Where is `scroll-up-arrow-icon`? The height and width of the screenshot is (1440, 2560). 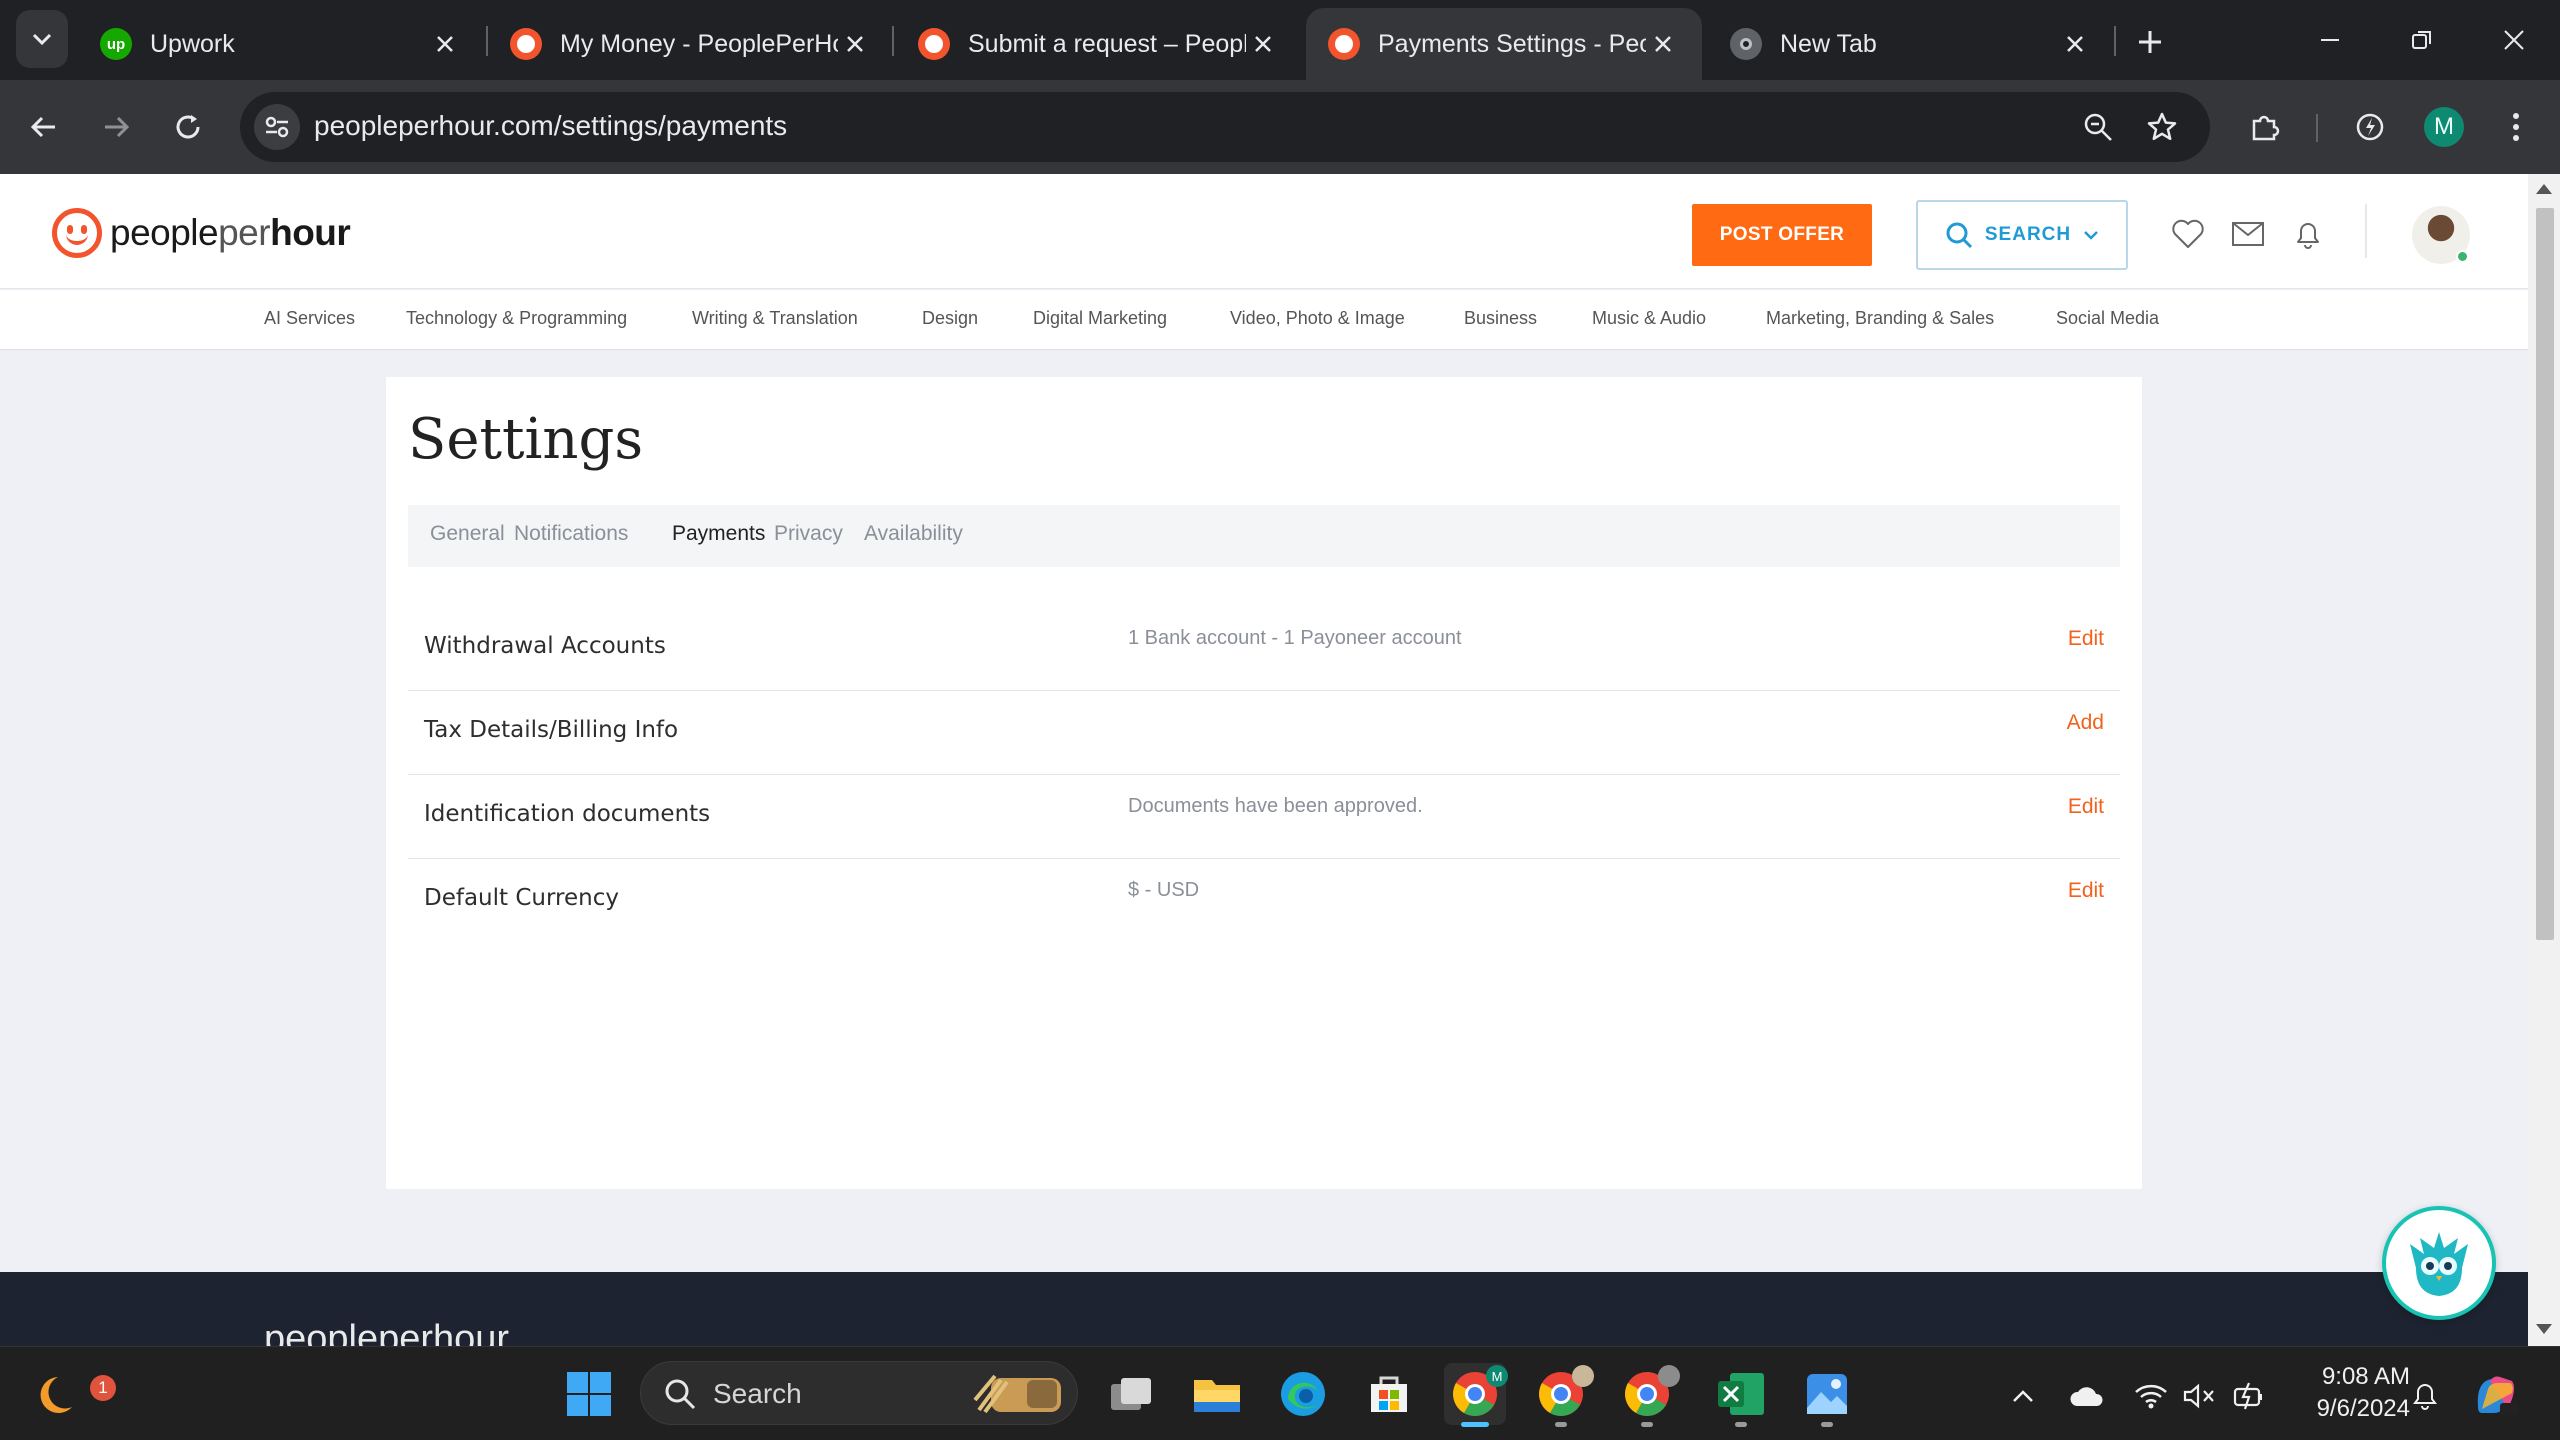
scroll-up-arrow-icon is located at coordinates (2544, 189).